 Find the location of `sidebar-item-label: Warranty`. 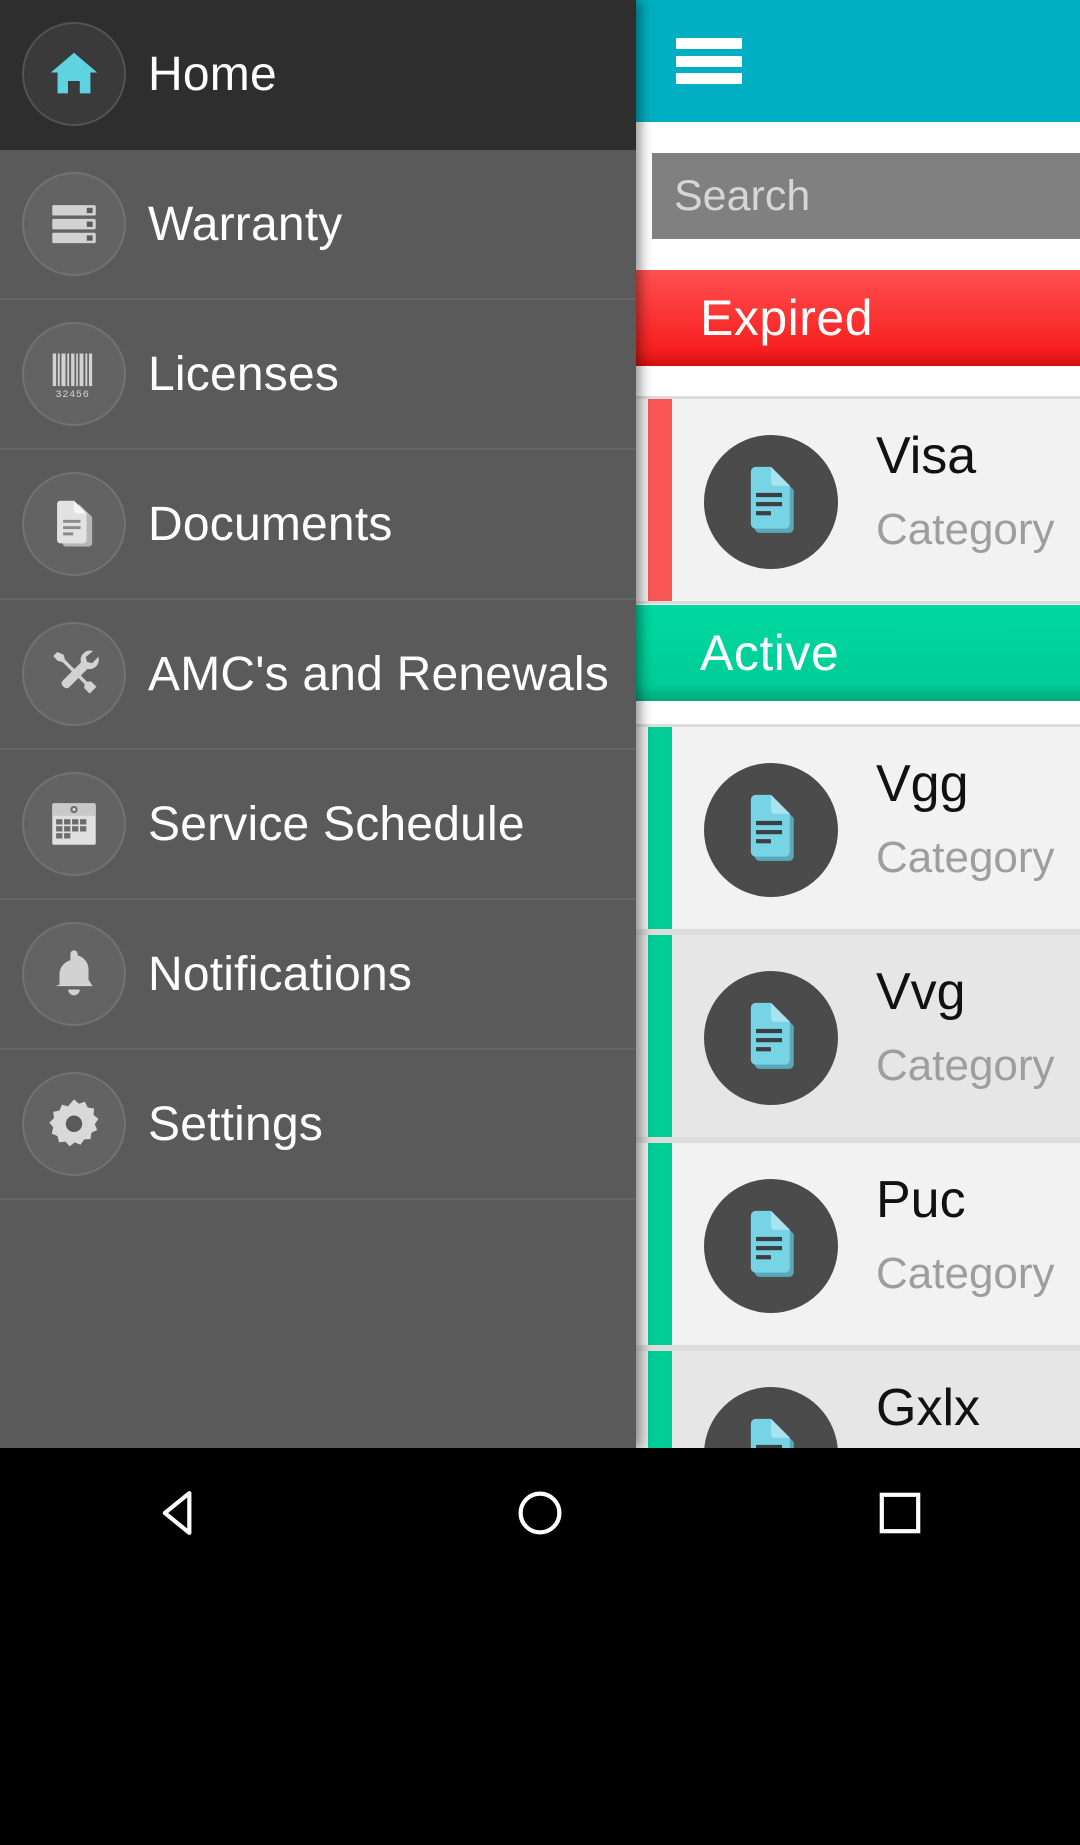

sidebar-item-label: Warranty is located at coordinates (245, 224).